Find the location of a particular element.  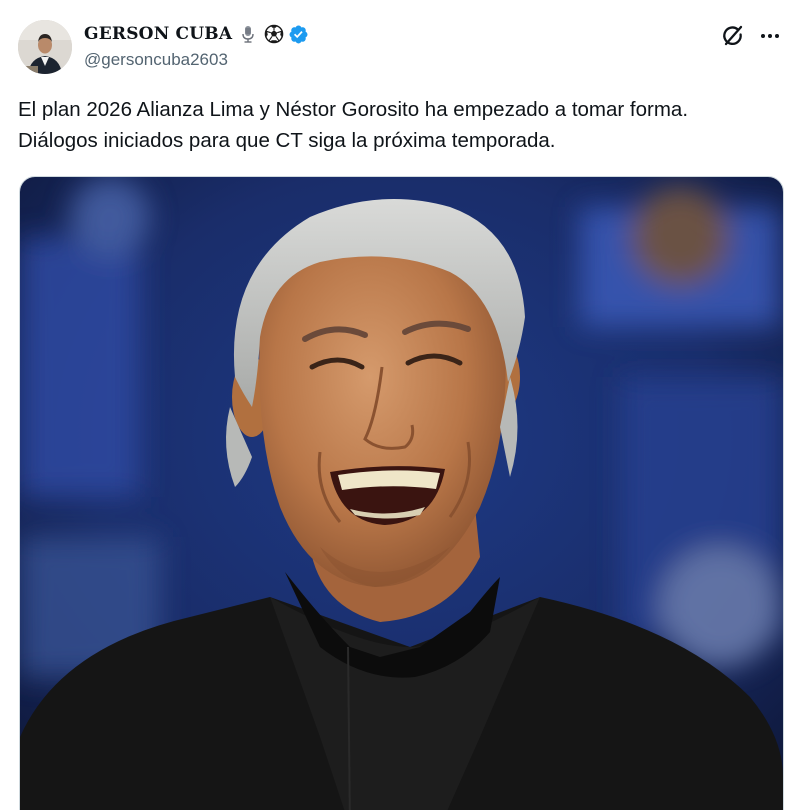

microphone-icon is located at coordinates (248, 34).